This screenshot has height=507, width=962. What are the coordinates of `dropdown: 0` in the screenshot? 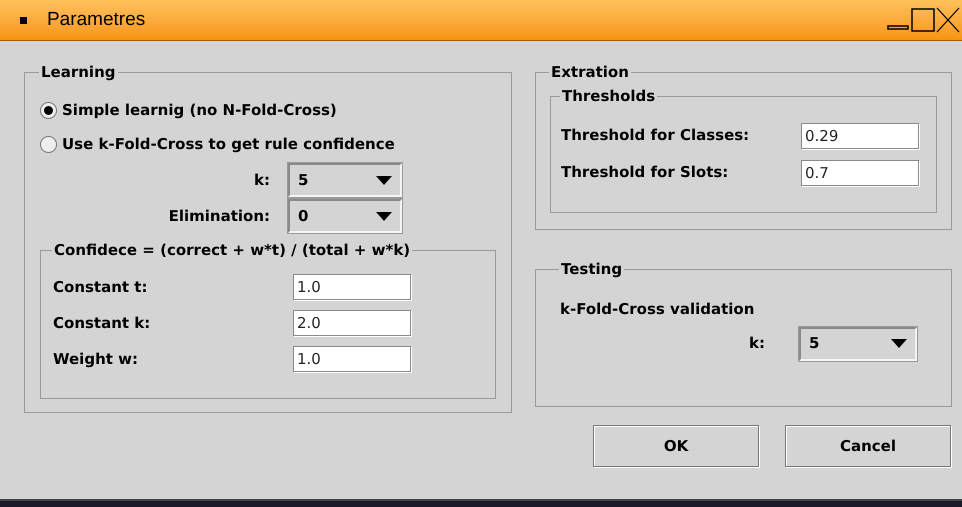 It's located at (345, 216).